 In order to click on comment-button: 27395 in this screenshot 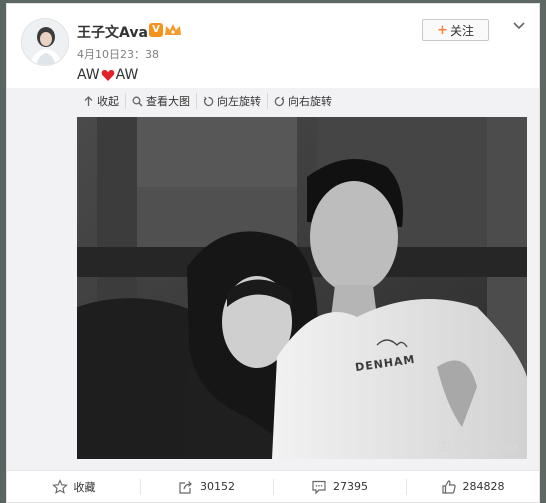, I will do `click(339, 486)`.